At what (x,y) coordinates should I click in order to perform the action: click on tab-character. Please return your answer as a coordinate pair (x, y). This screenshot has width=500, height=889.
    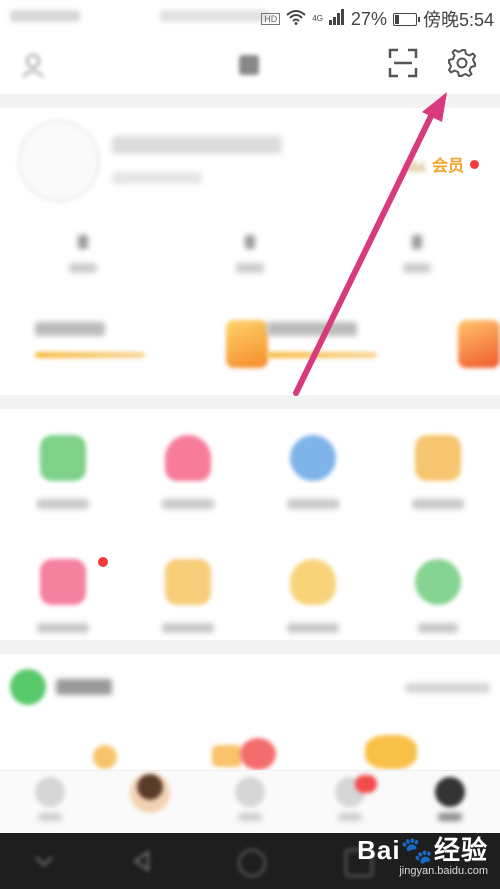
    Looking at the image, I should click on (150, 802).